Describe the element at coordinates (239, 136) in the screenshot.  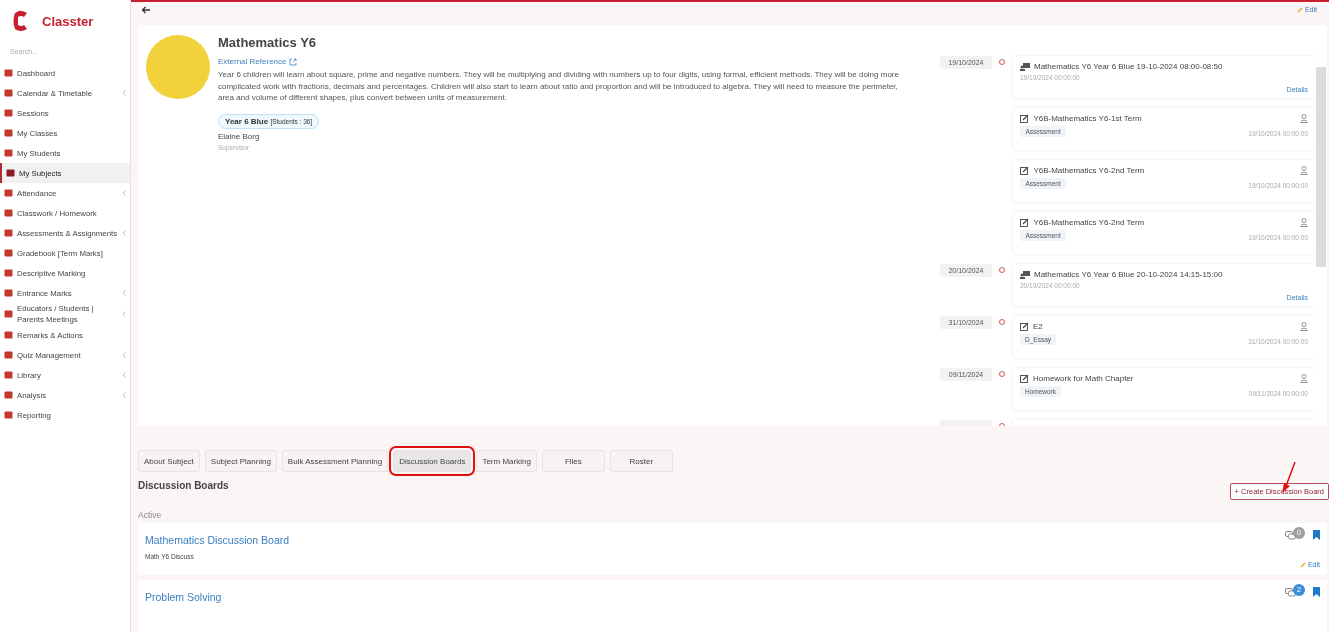
I see `teacher-name: Elaine Borg` at that location.